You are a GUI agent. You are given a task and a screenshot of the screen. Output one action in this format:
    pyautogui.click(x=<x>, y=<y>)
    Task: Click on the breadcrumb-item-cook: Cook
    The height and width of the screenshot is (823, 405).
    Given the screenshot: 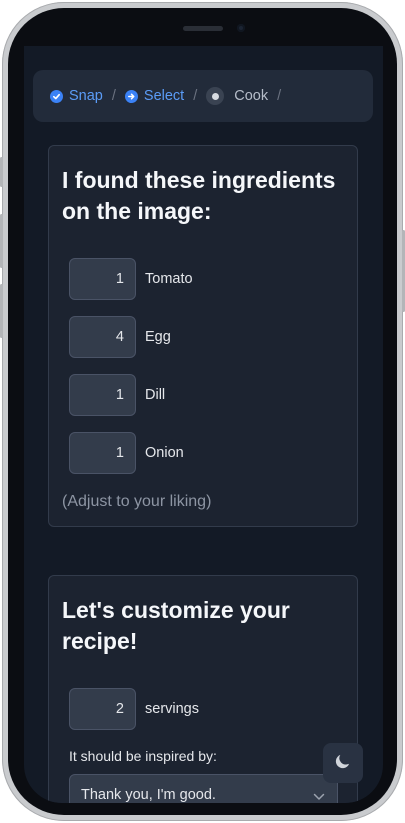 What is the action you would take?
    pyautogui.click(x=237, y=96)
    